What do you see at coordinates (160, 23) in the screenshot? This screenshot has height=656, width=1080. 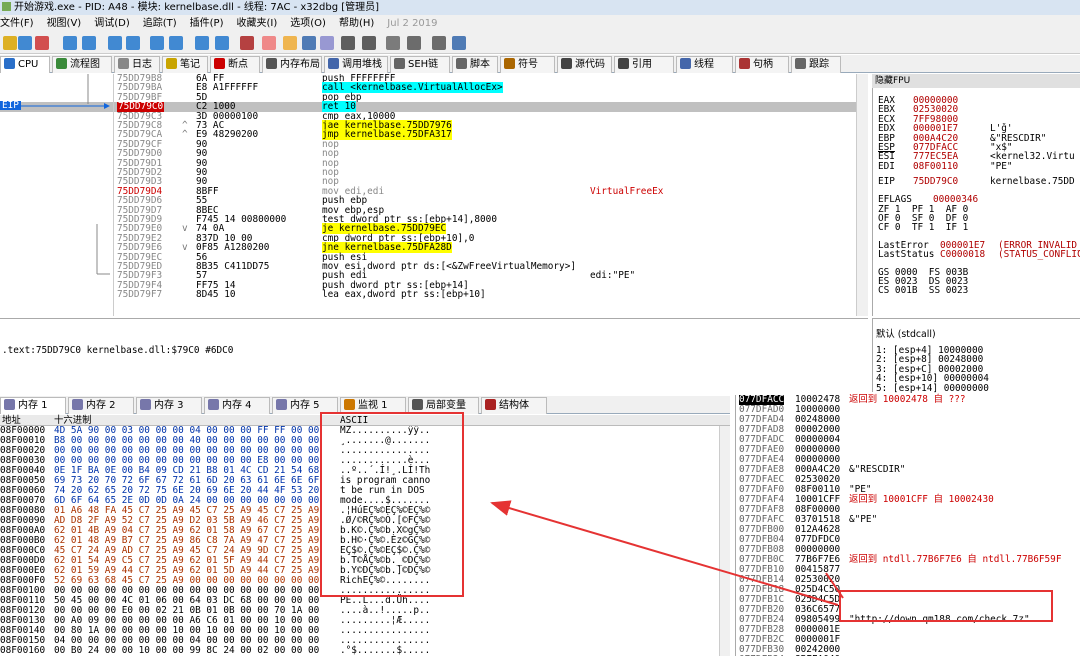 I see `menu-trace: 追踪(T)` at bounding box center [160, 23].